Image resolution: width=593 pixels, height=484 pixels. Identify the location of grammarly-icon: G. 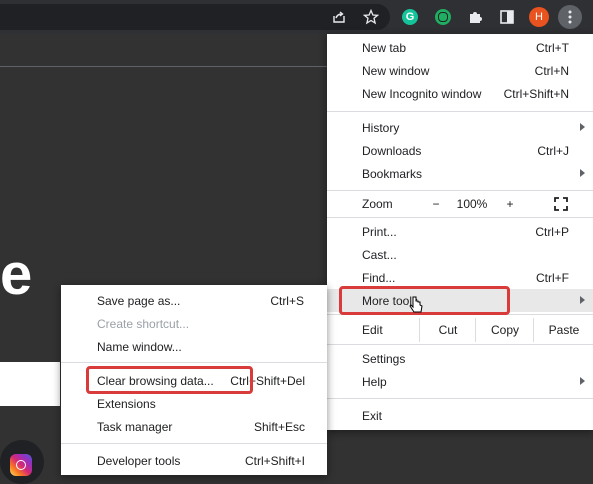
(410, 17).